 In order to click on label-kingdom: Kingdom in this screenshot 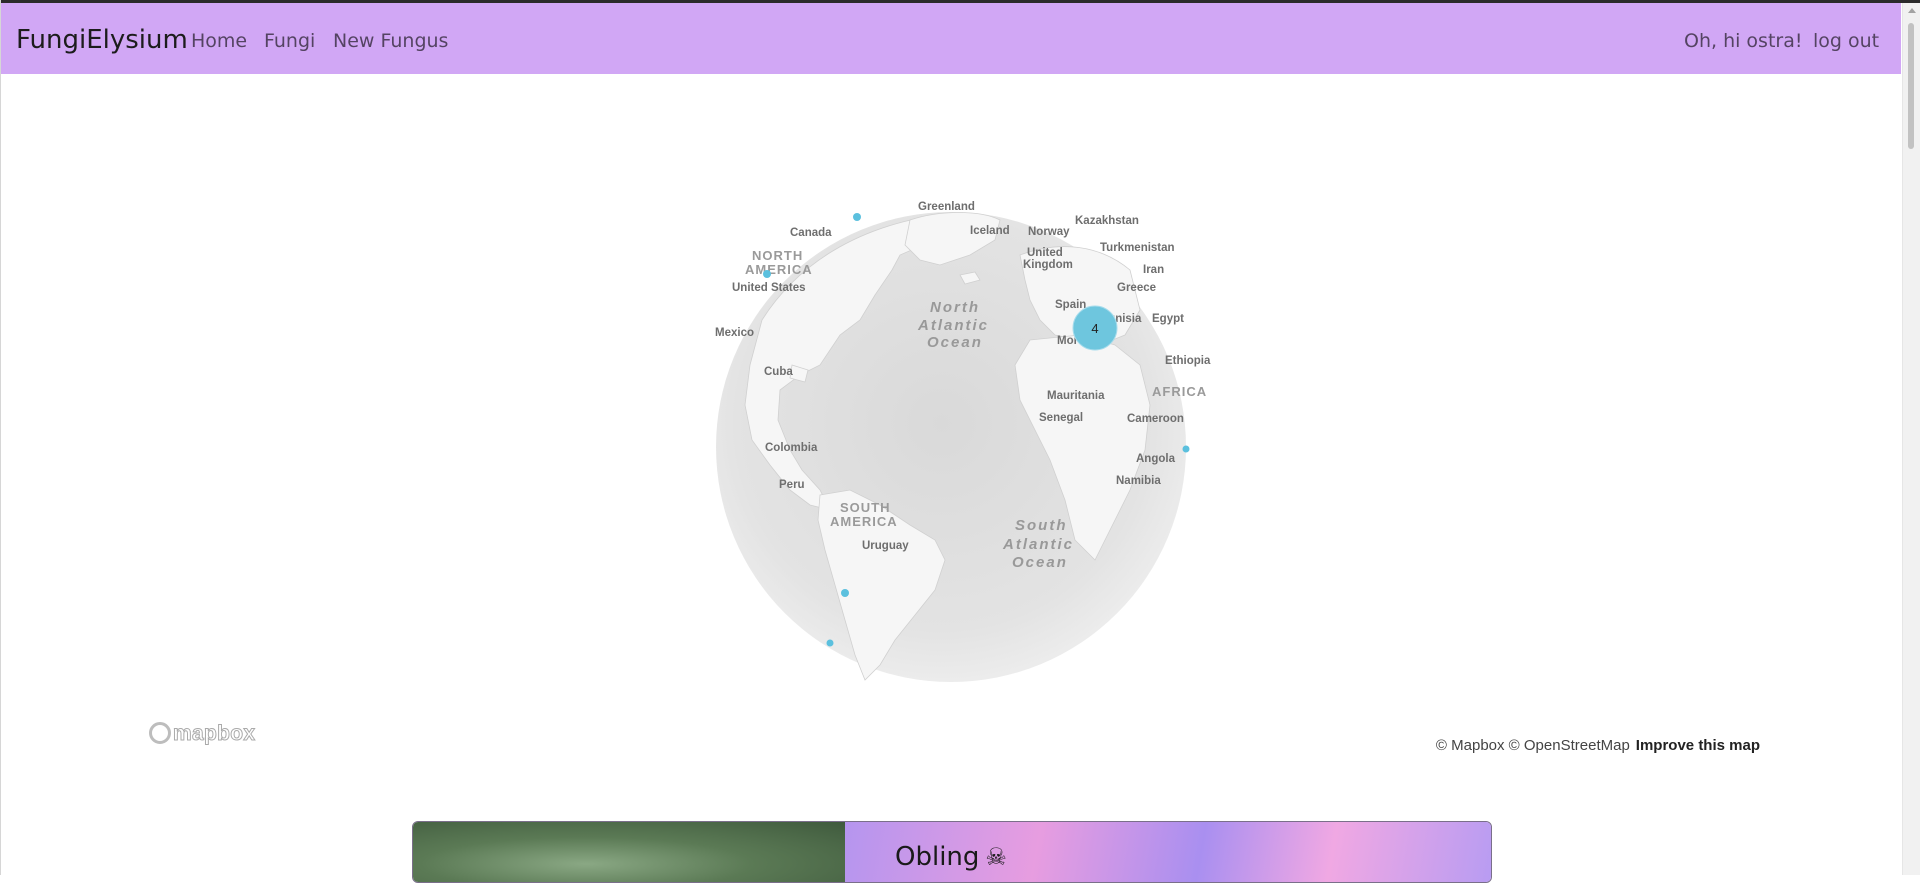, I will do `click(1048, 265)`.